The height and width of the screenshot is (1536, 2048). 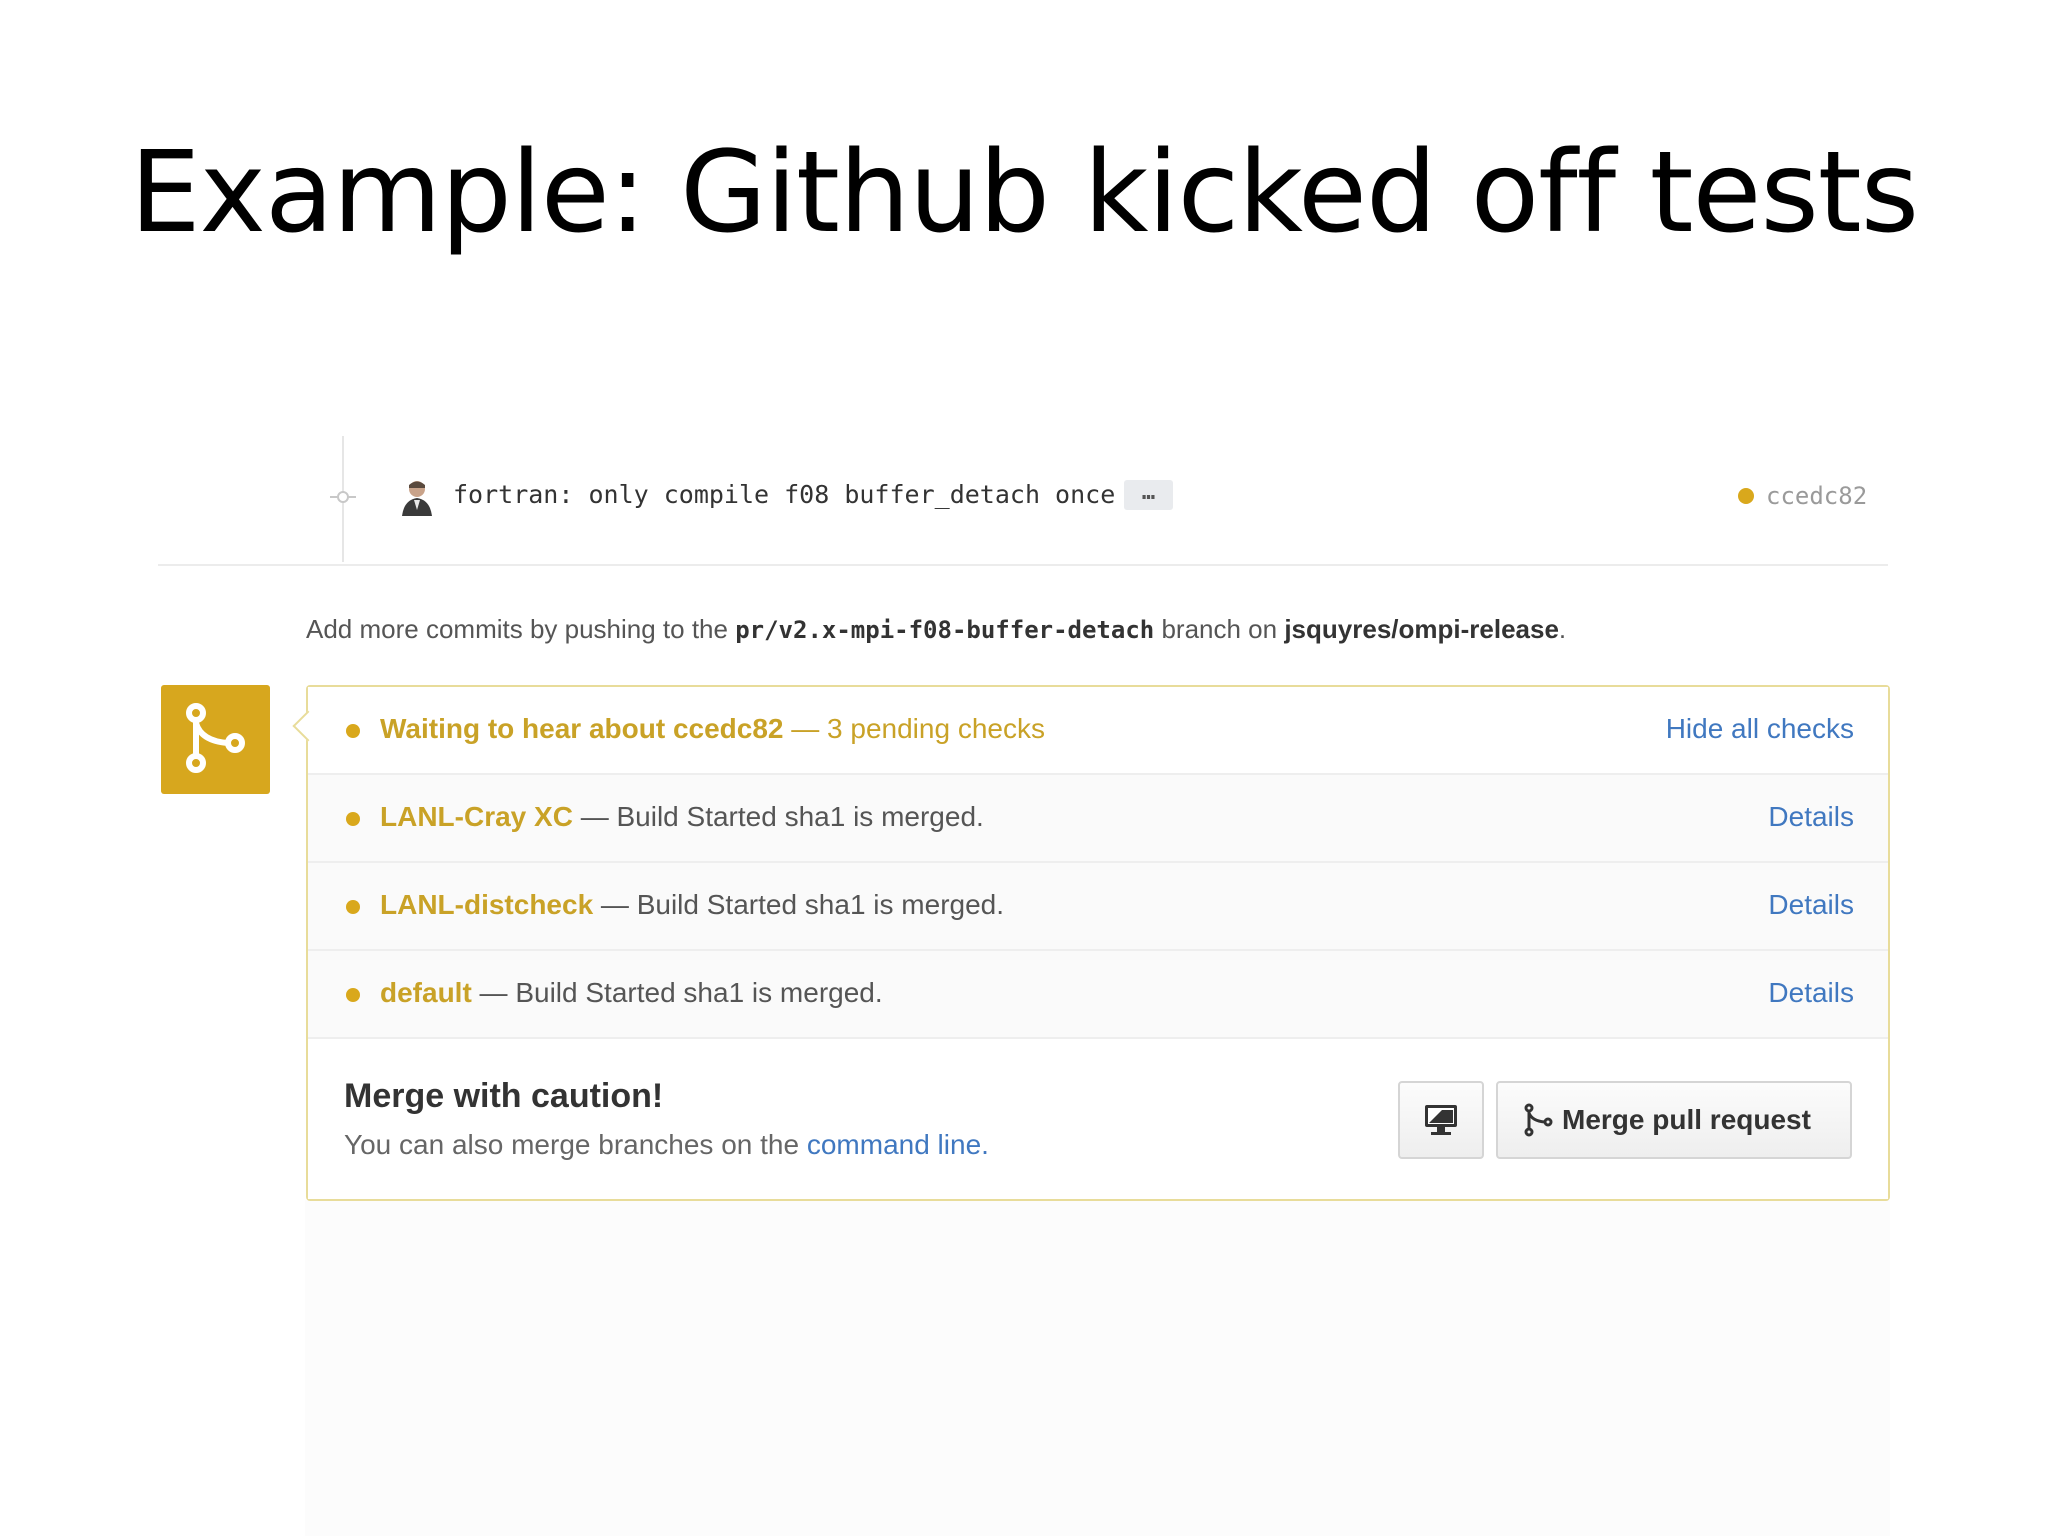 I want to click on help-prefix: Add more commits by pushing to the, so click(x=521, y=629).